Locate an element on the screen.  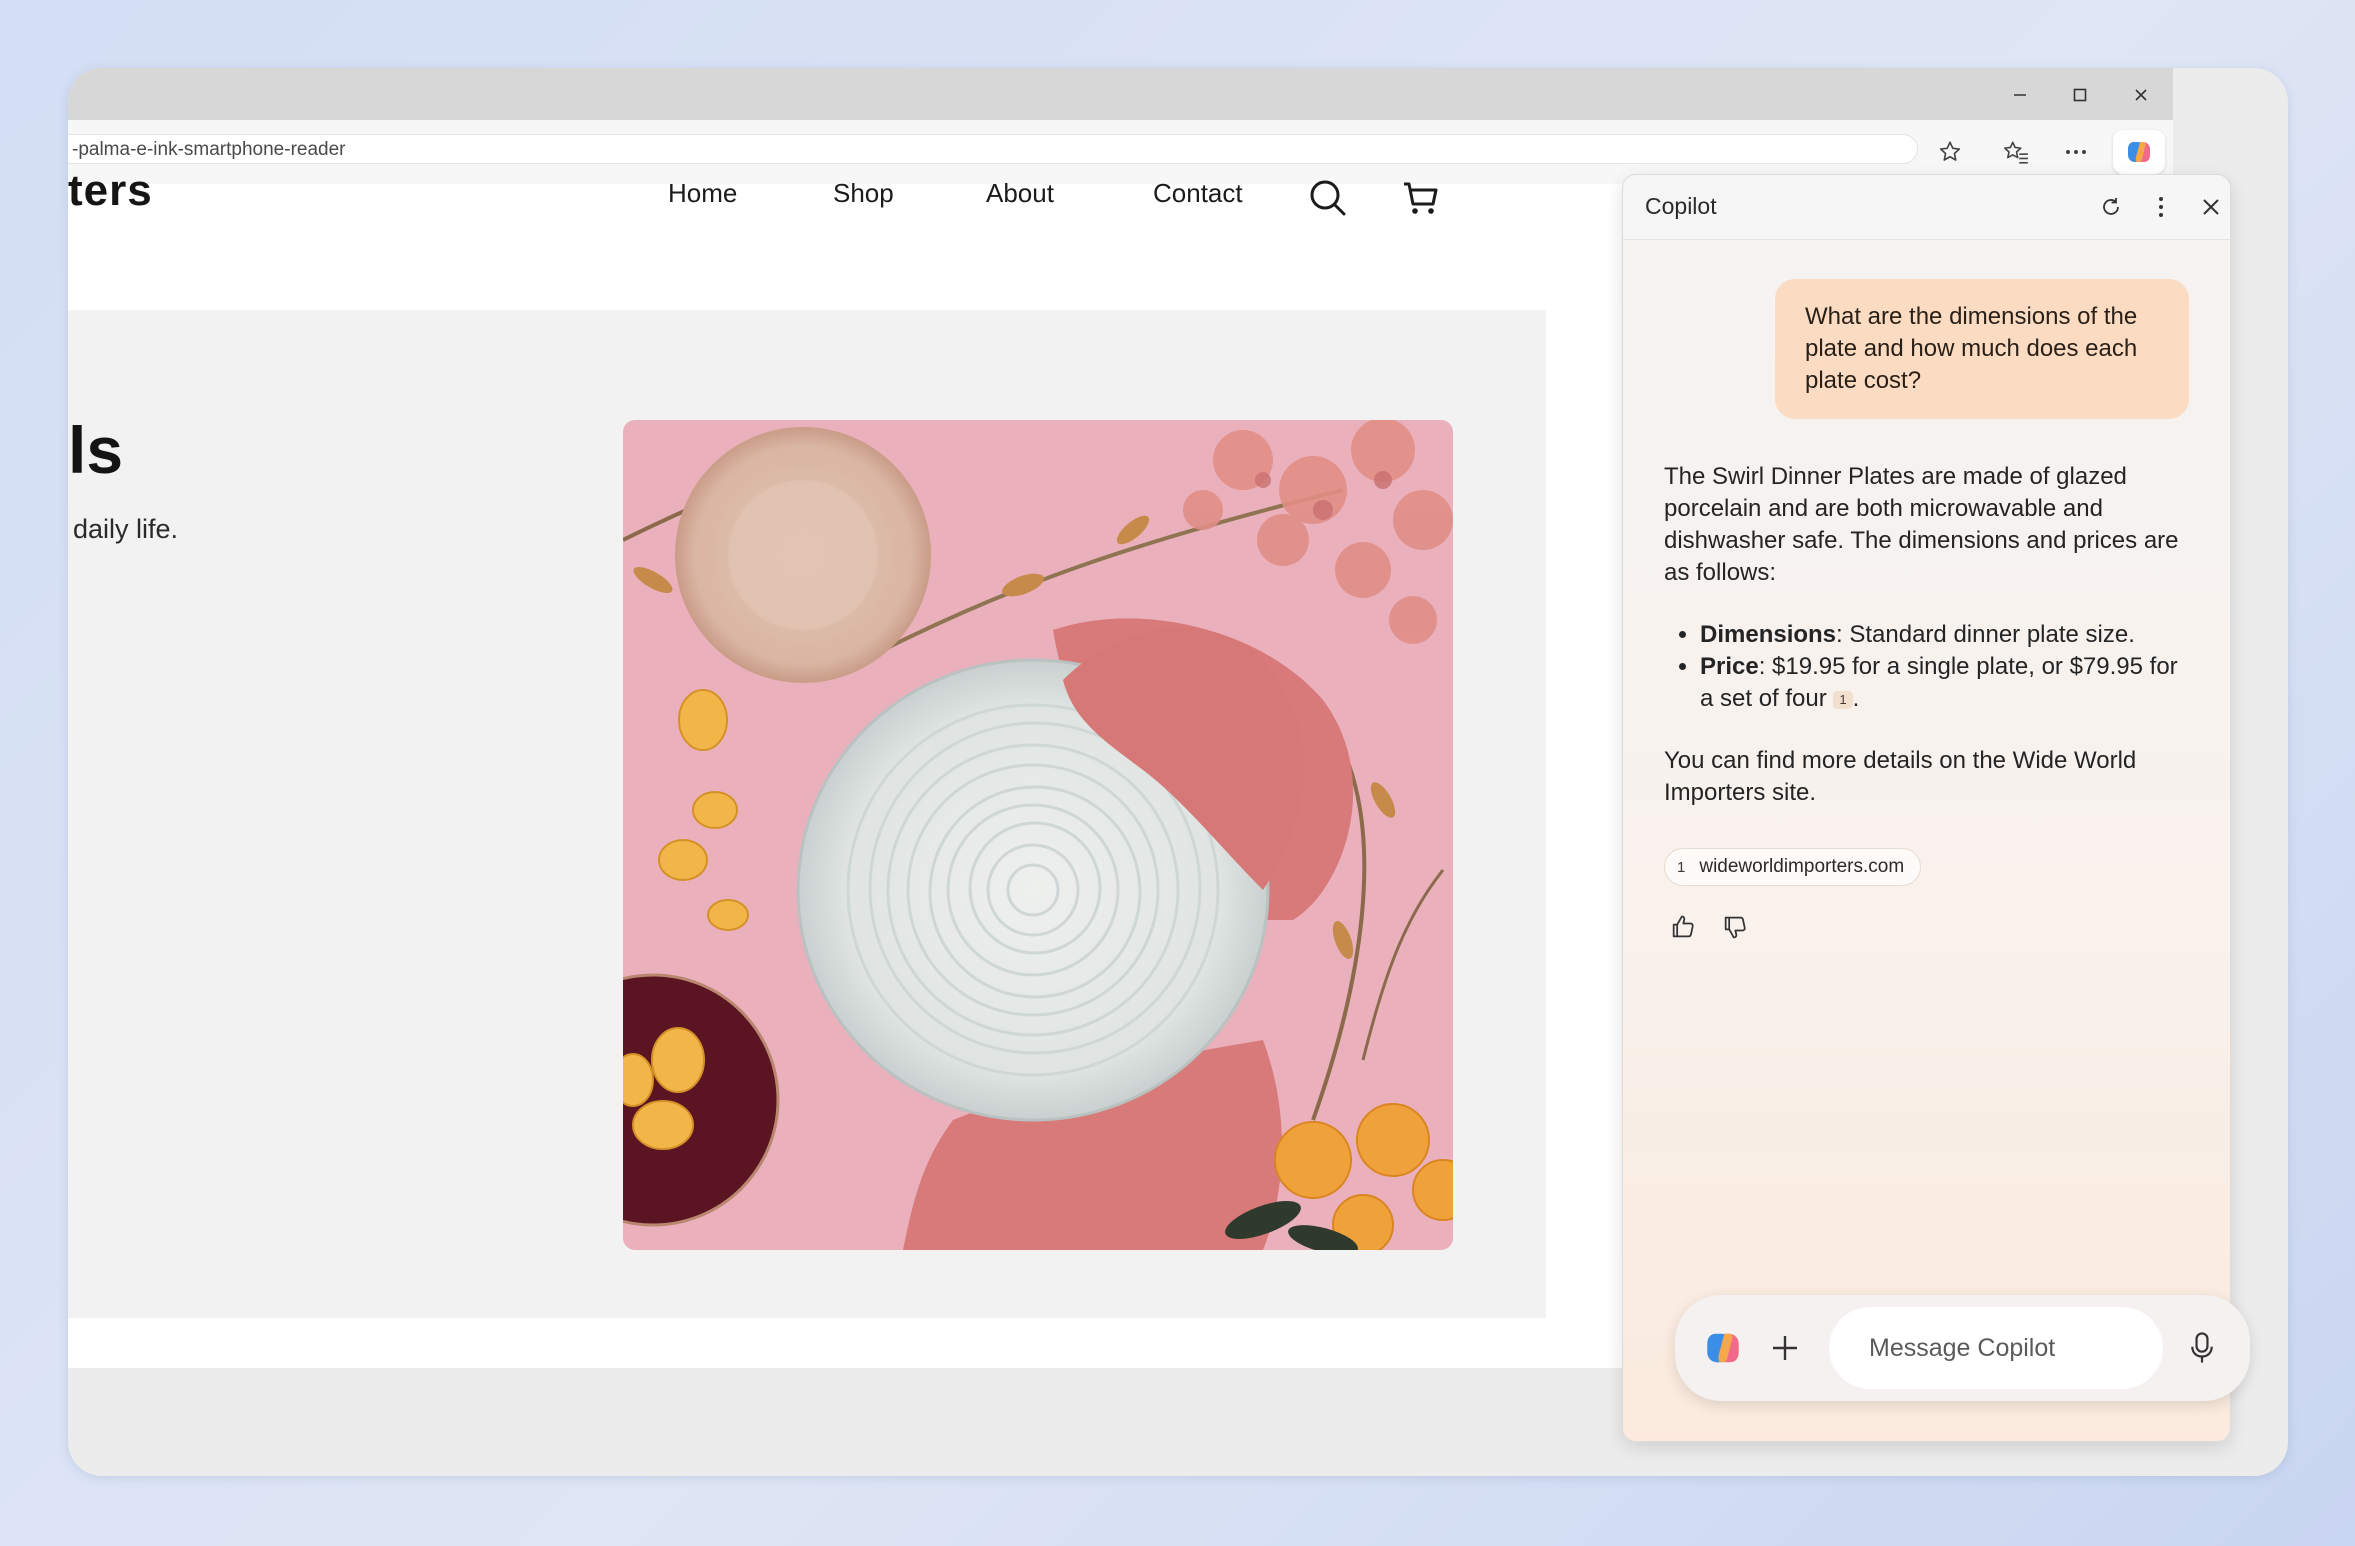
bullet-label: Dimensions is located at coordinates (1768, 634).